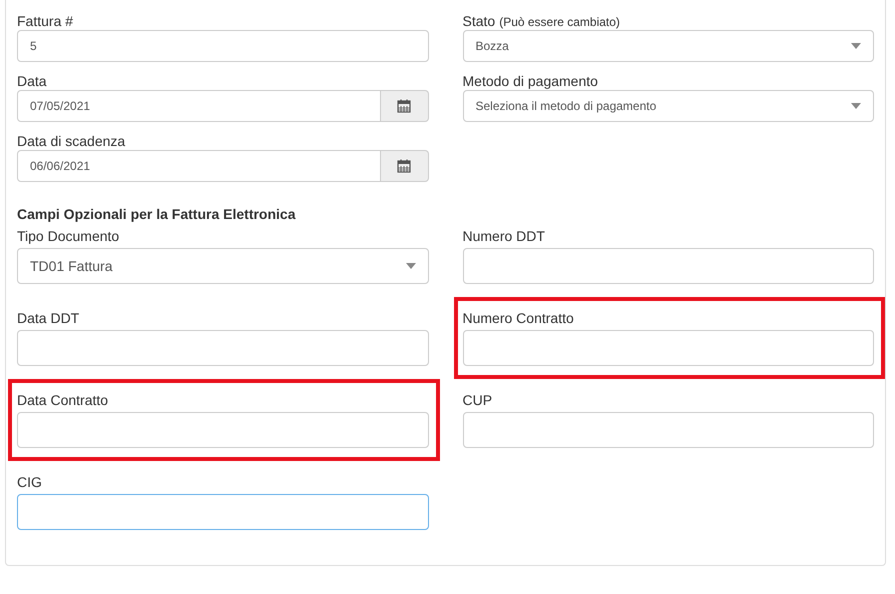 Image resolution: width=895 pixels, height=594 pixels. What do you see at coordinates (68, 236) in the screenshot?
I see `field-label: Tipo Documento` at bounding box center [68, 236].